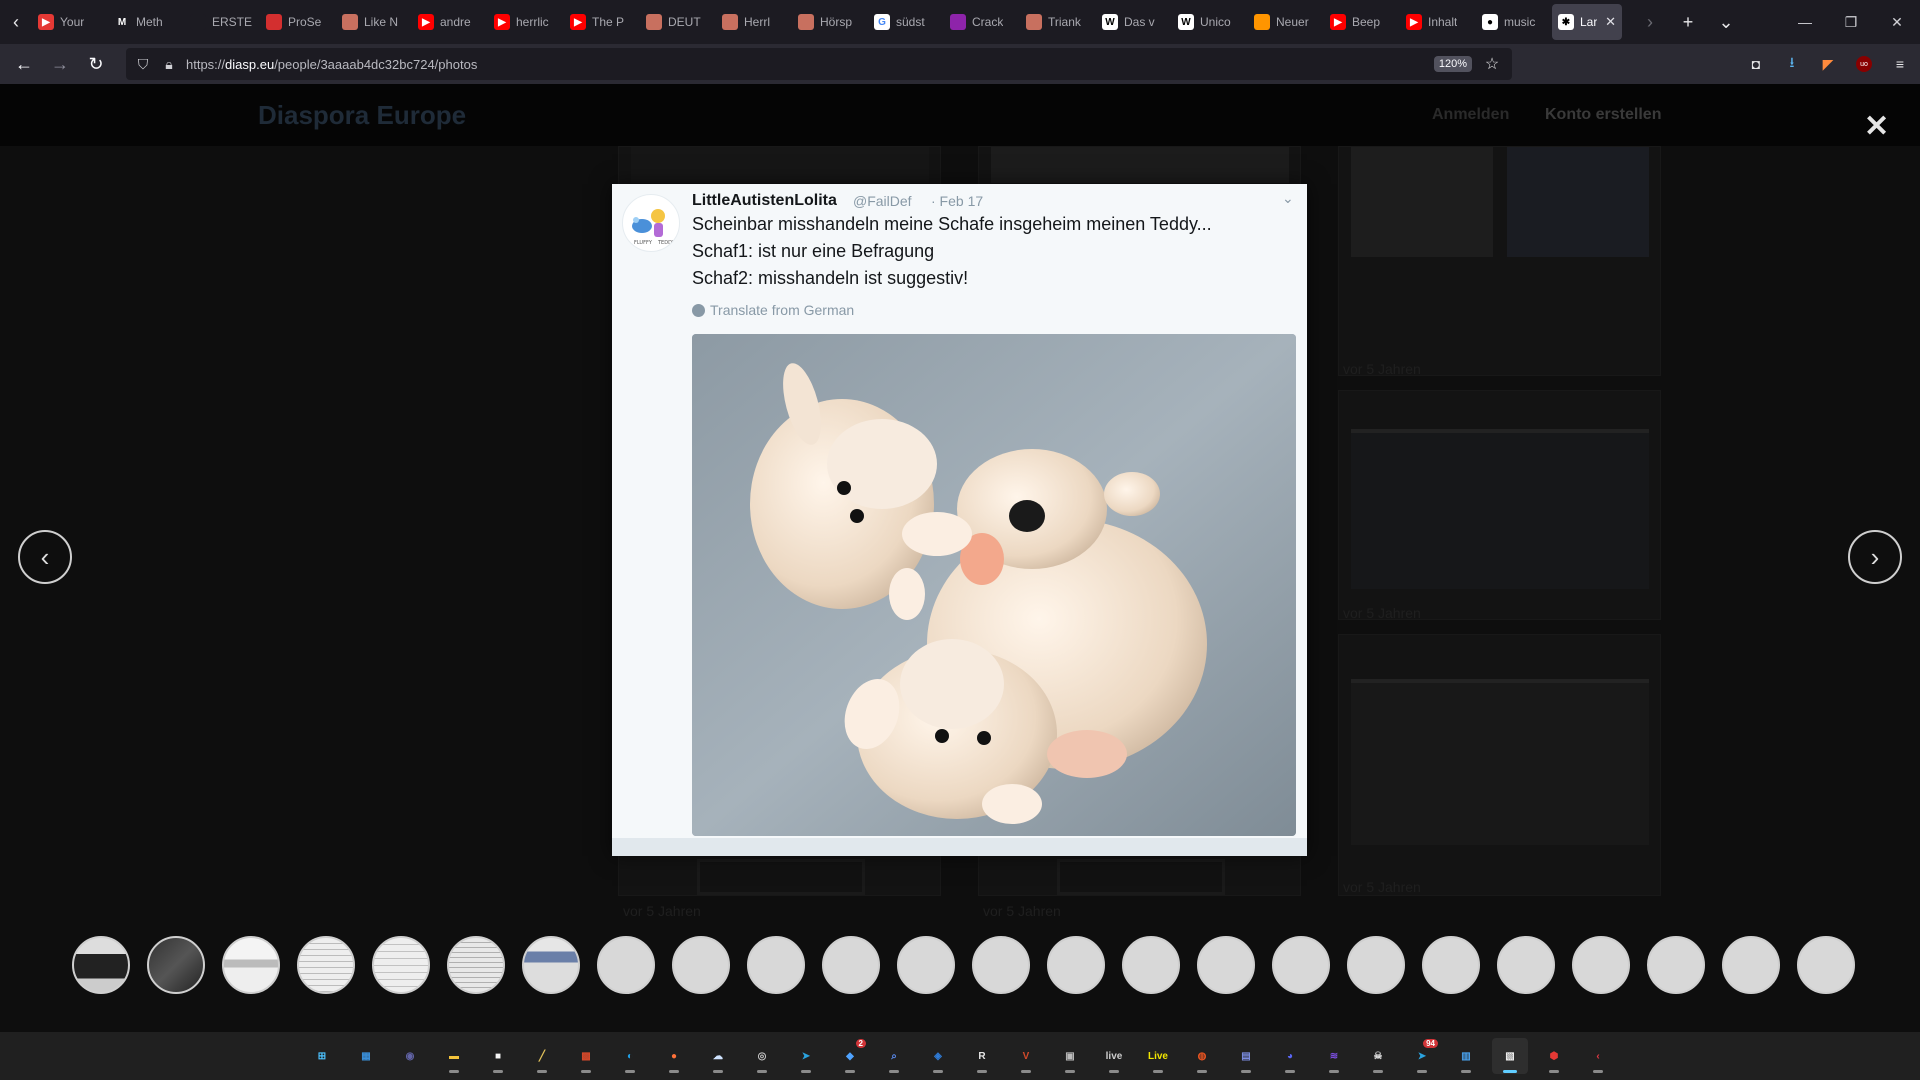 The height and width of the screenshot is (1080, 1920). I want to click on taskbar-app-26: ▥, so click(1466, 1056).